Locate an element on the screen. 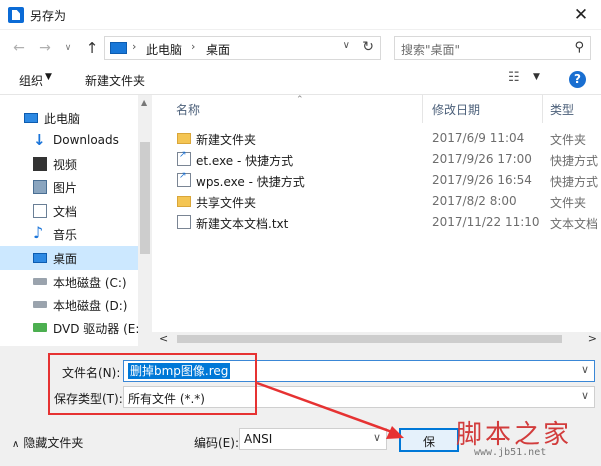  sidebar-item-videos: 视频 is located at coordinates (69, 164).